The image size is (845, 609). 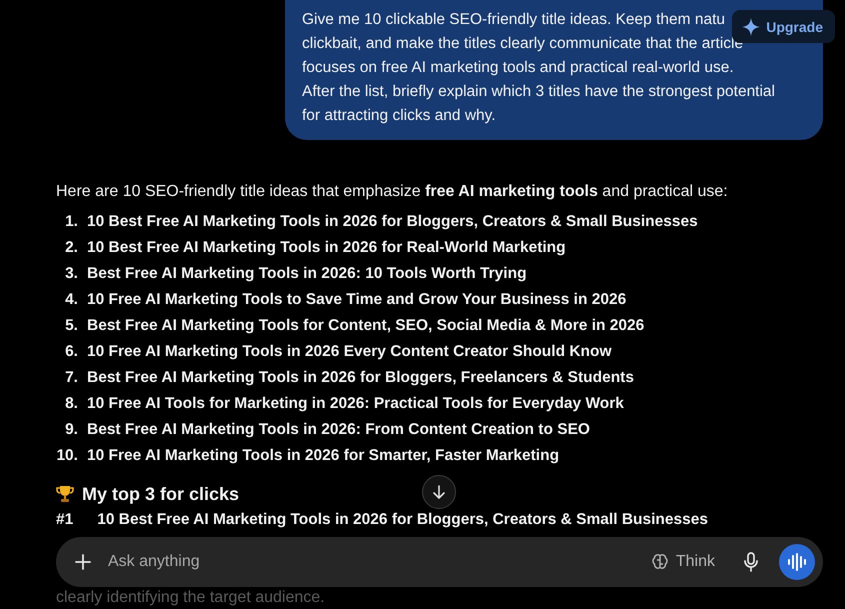 I want to click on voice-mode-button, so click(x=797, y=562).